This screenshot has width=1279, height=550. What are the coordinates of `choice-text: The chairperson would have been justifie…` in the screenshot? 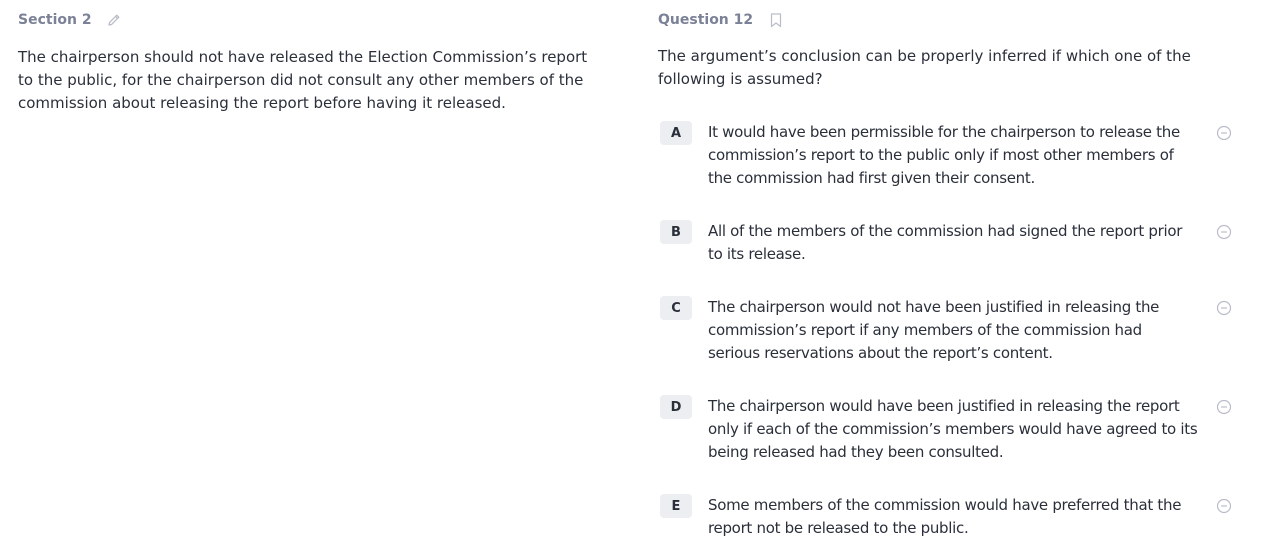 It's located at (953, 429).